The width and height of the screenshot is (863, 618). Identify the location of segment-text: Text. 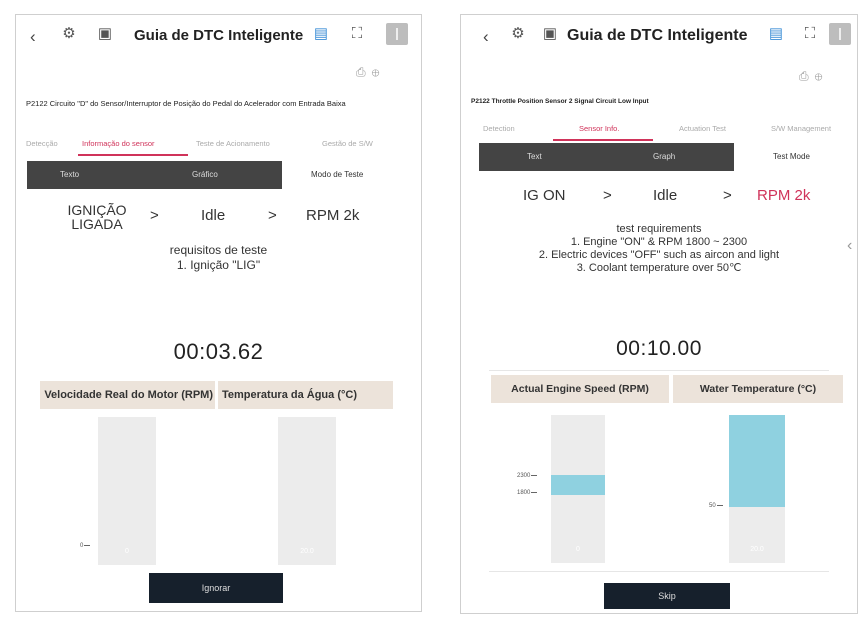
(534, 156).